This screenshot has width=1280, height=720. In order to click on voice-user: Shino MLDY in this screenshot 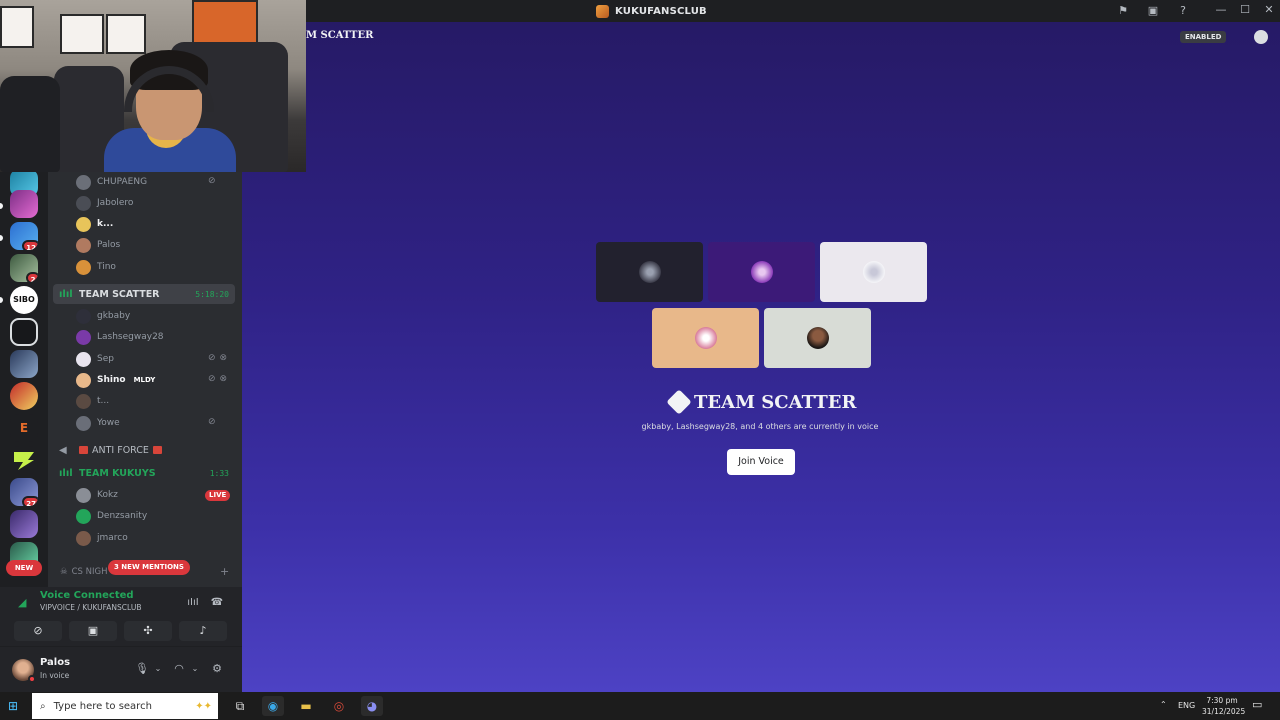, I will do `click(115, 380)`.